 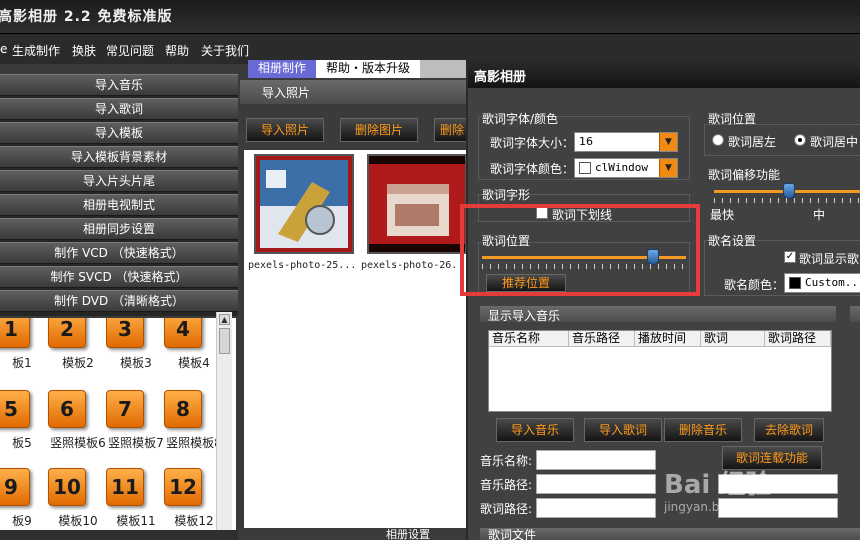 What do you see at coordinates (225, 50) in the screenshot?
I see `menu-item-about: 关于我们` at bounding box center [225, 50].